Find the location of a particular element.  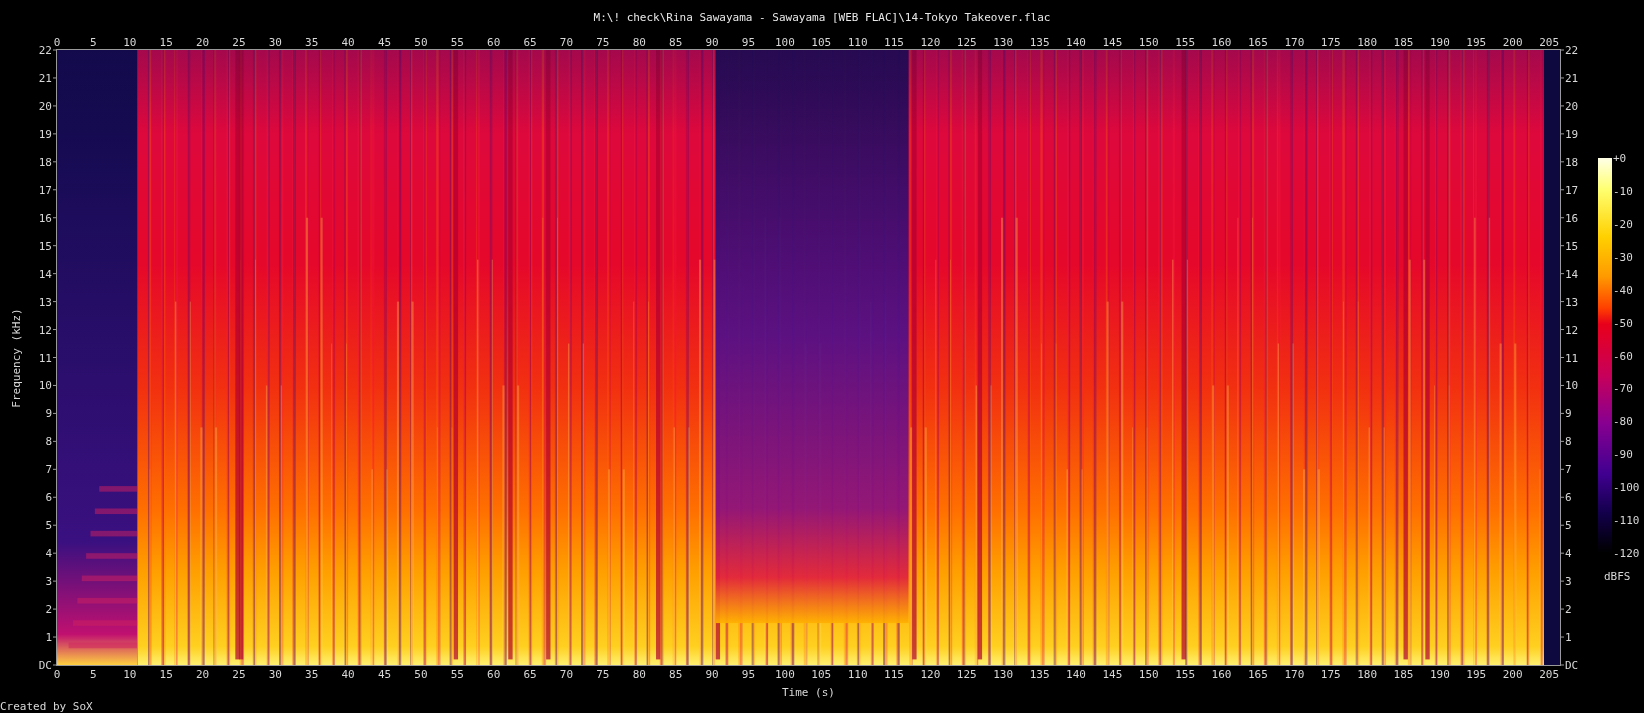

axis-tick-label: 130 is located at coordinates (1003, 674).